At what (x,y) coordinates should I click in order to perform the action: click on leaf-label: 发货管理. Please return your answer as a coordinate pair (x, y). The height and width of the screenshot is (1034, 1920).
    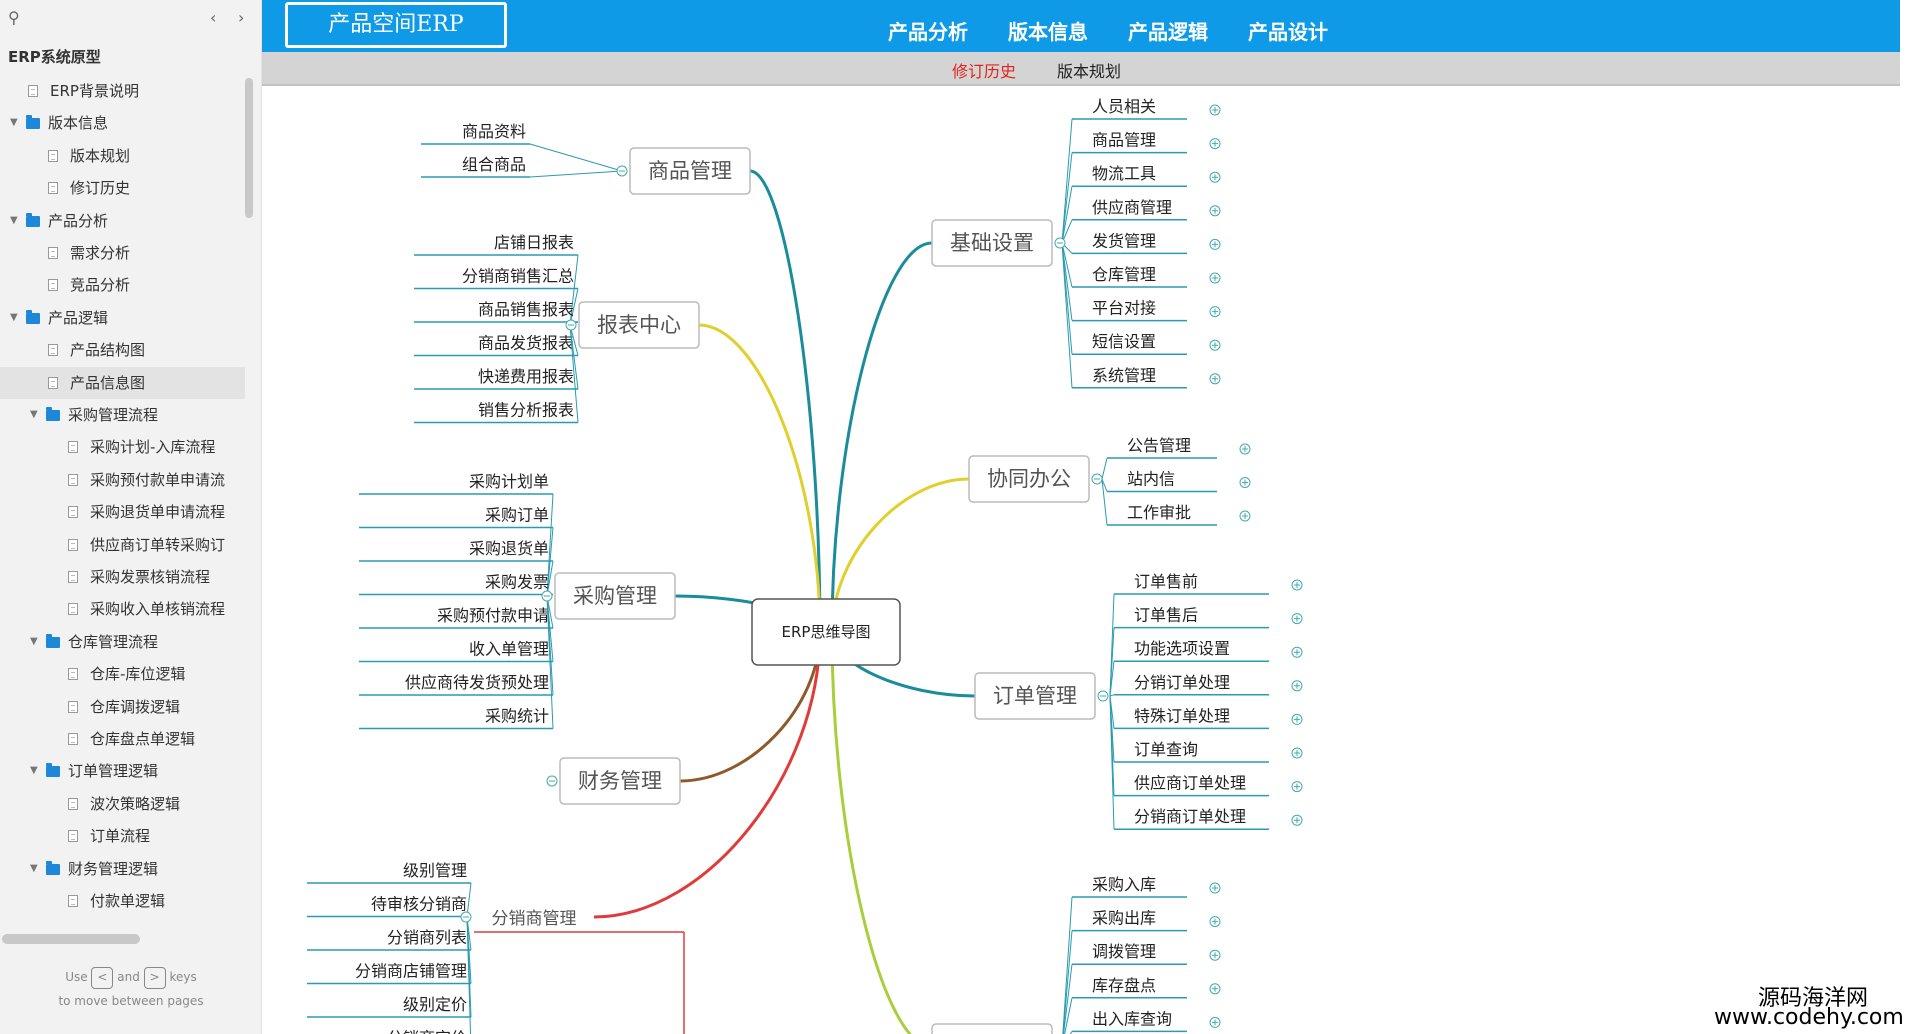
    Looking at the image, I should click on (1124, 240).